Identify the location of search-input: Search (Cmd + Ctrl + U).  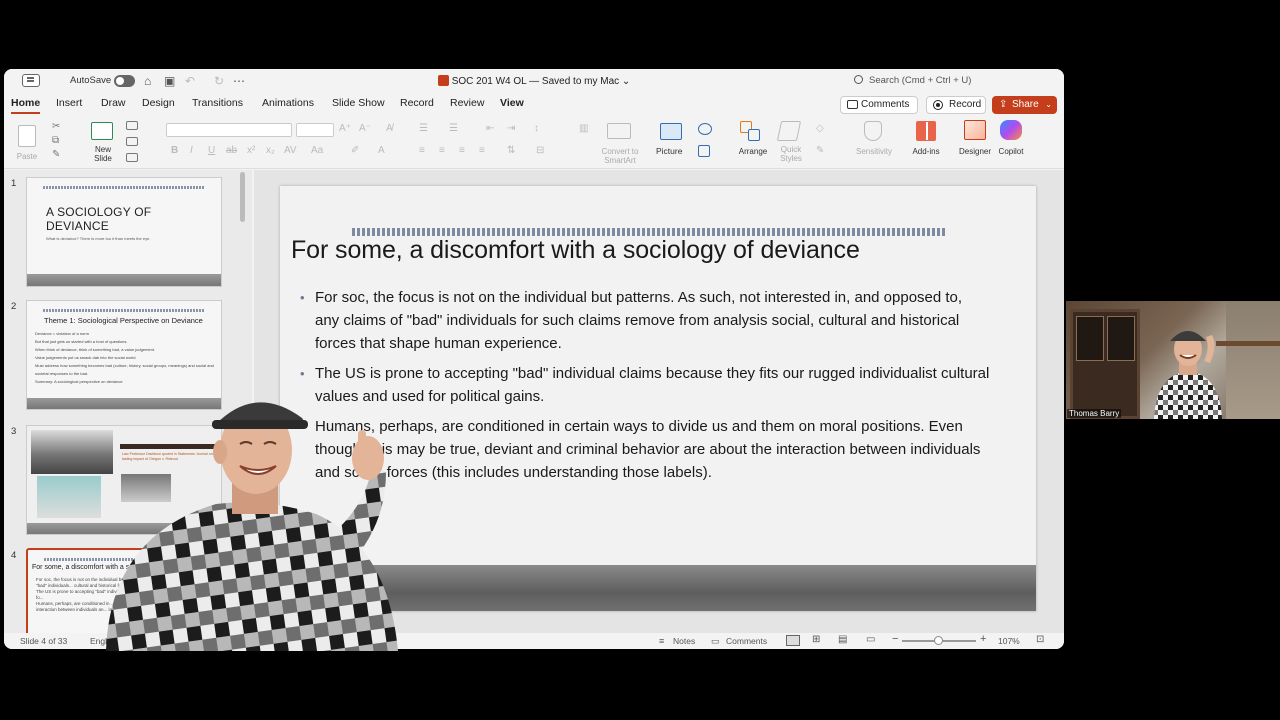
(954, 81).